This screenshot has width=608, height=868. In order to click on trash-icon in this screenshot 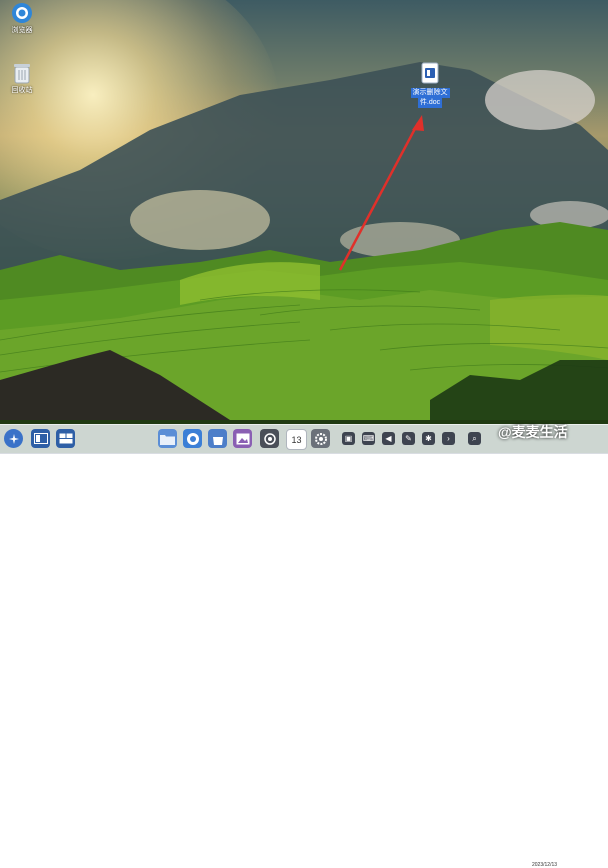, I will do `click(22, 74)`.